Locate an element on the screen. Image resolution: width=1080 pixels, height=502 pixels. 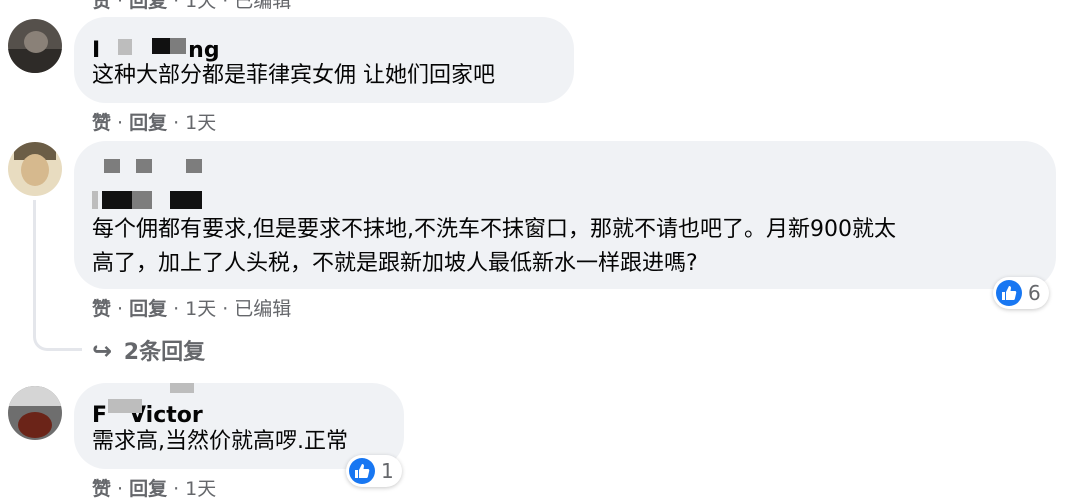
comment-text: 这种大部分都是菲律宾女佣 让她们回家吧 is located at coordinates (293, 75).